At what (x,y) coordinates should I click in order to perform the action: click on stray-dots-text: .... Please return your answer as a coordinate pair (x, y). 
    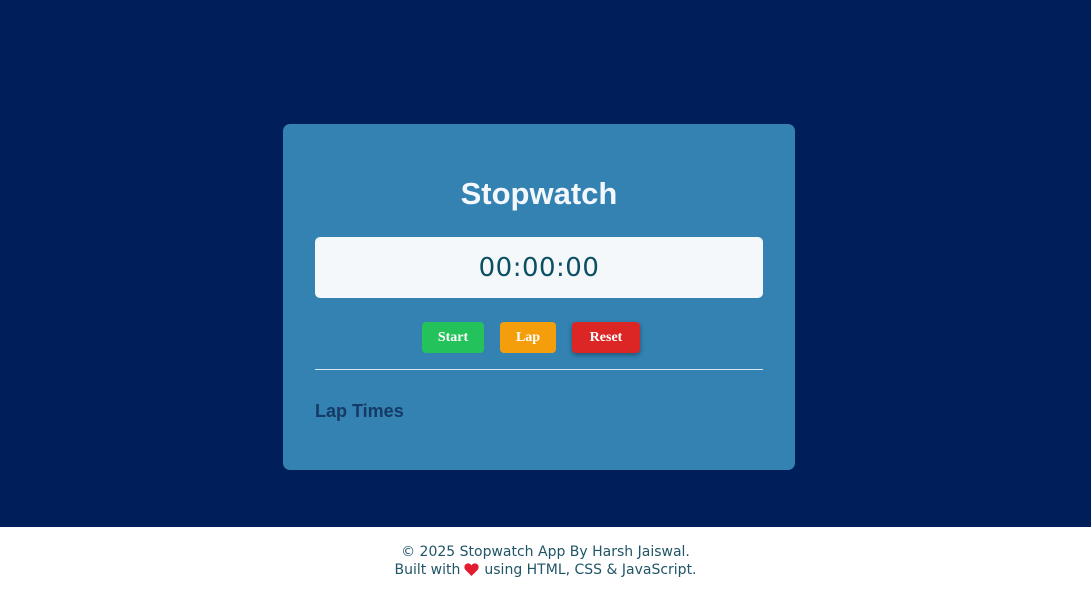
    Looking at the image, I should click on (802, 296).